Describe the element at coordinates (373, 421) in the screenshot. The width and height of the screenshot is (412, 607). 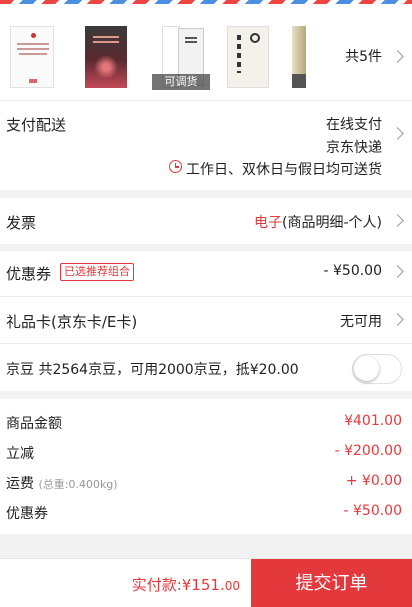
I see `goods-amount-value: ¥401.00` at that location.